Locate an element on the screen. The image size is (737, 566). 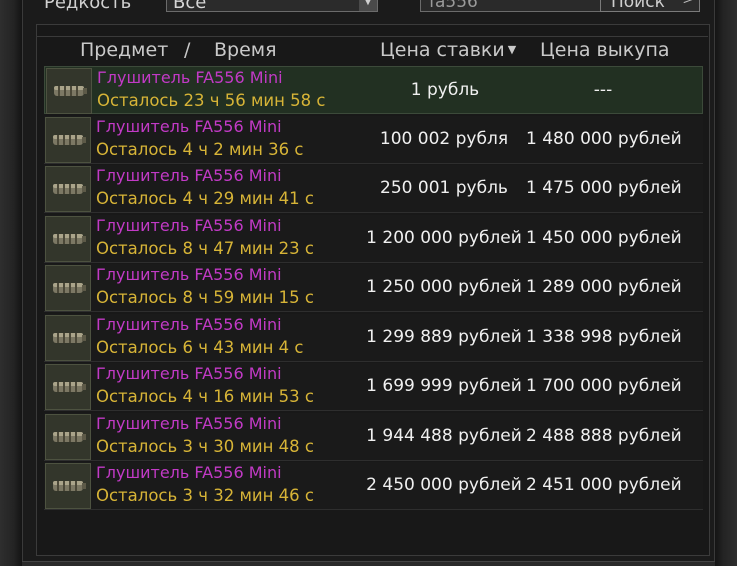
sort-descending-icon: ▼ is located at coordinates (512, 49).